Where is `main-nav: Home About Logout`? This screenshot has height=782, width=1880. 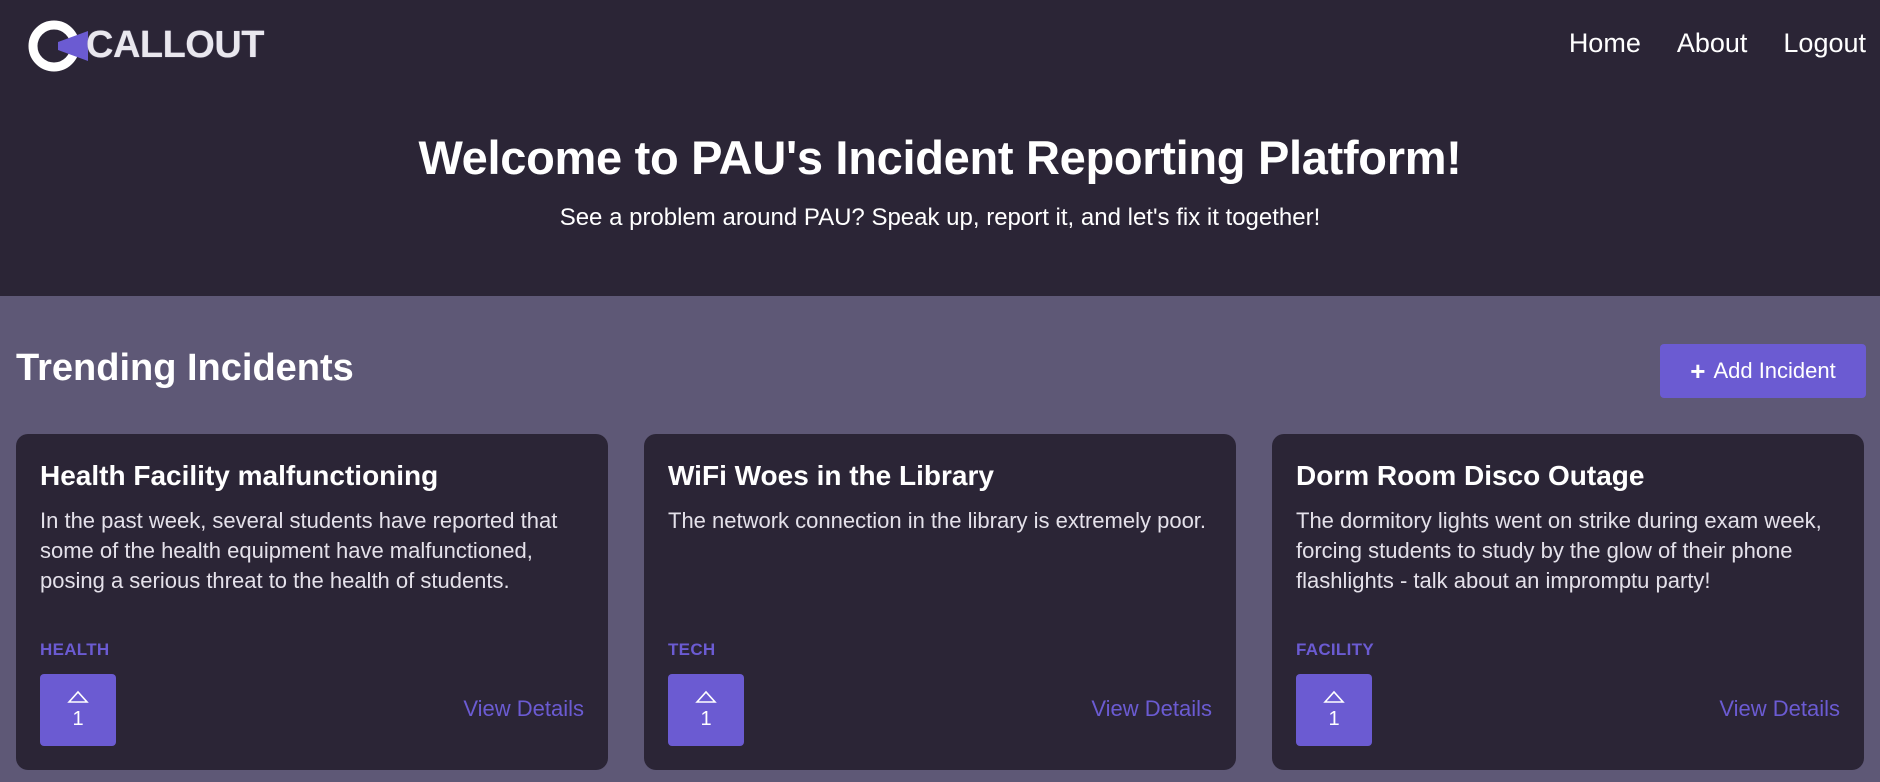
main-nav: Home About Logout is located at coordinates (1717, 43).